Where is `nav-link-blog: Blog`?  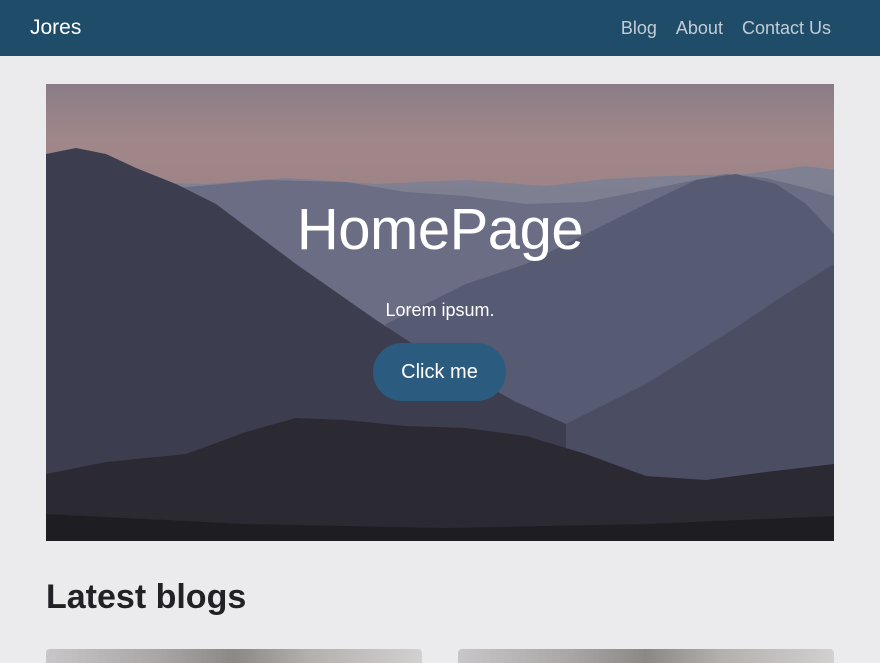
nav-link-blog: Blog is located at coordinates (639, 28).